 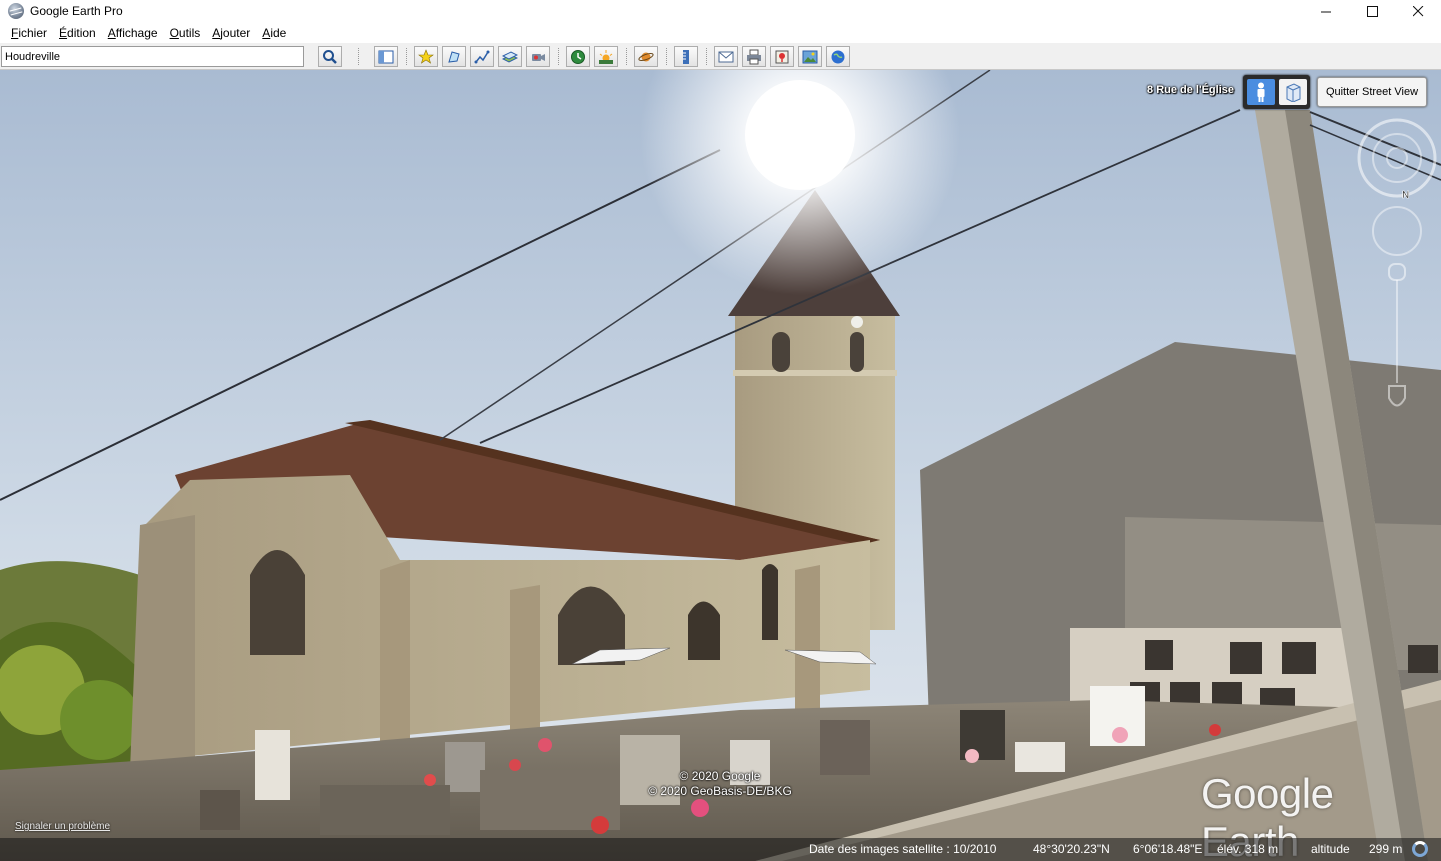 I want to click on title-bar: Google Earth Pro, so click(x=720, y=11).